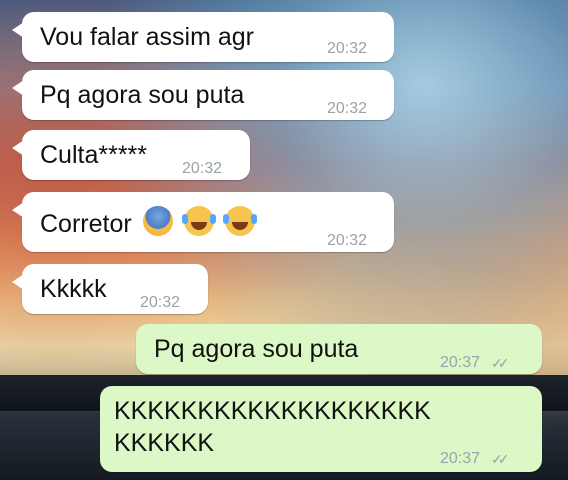  I want to click on message-bubble-incoming: Corretor 20:32, so click(203, 222).